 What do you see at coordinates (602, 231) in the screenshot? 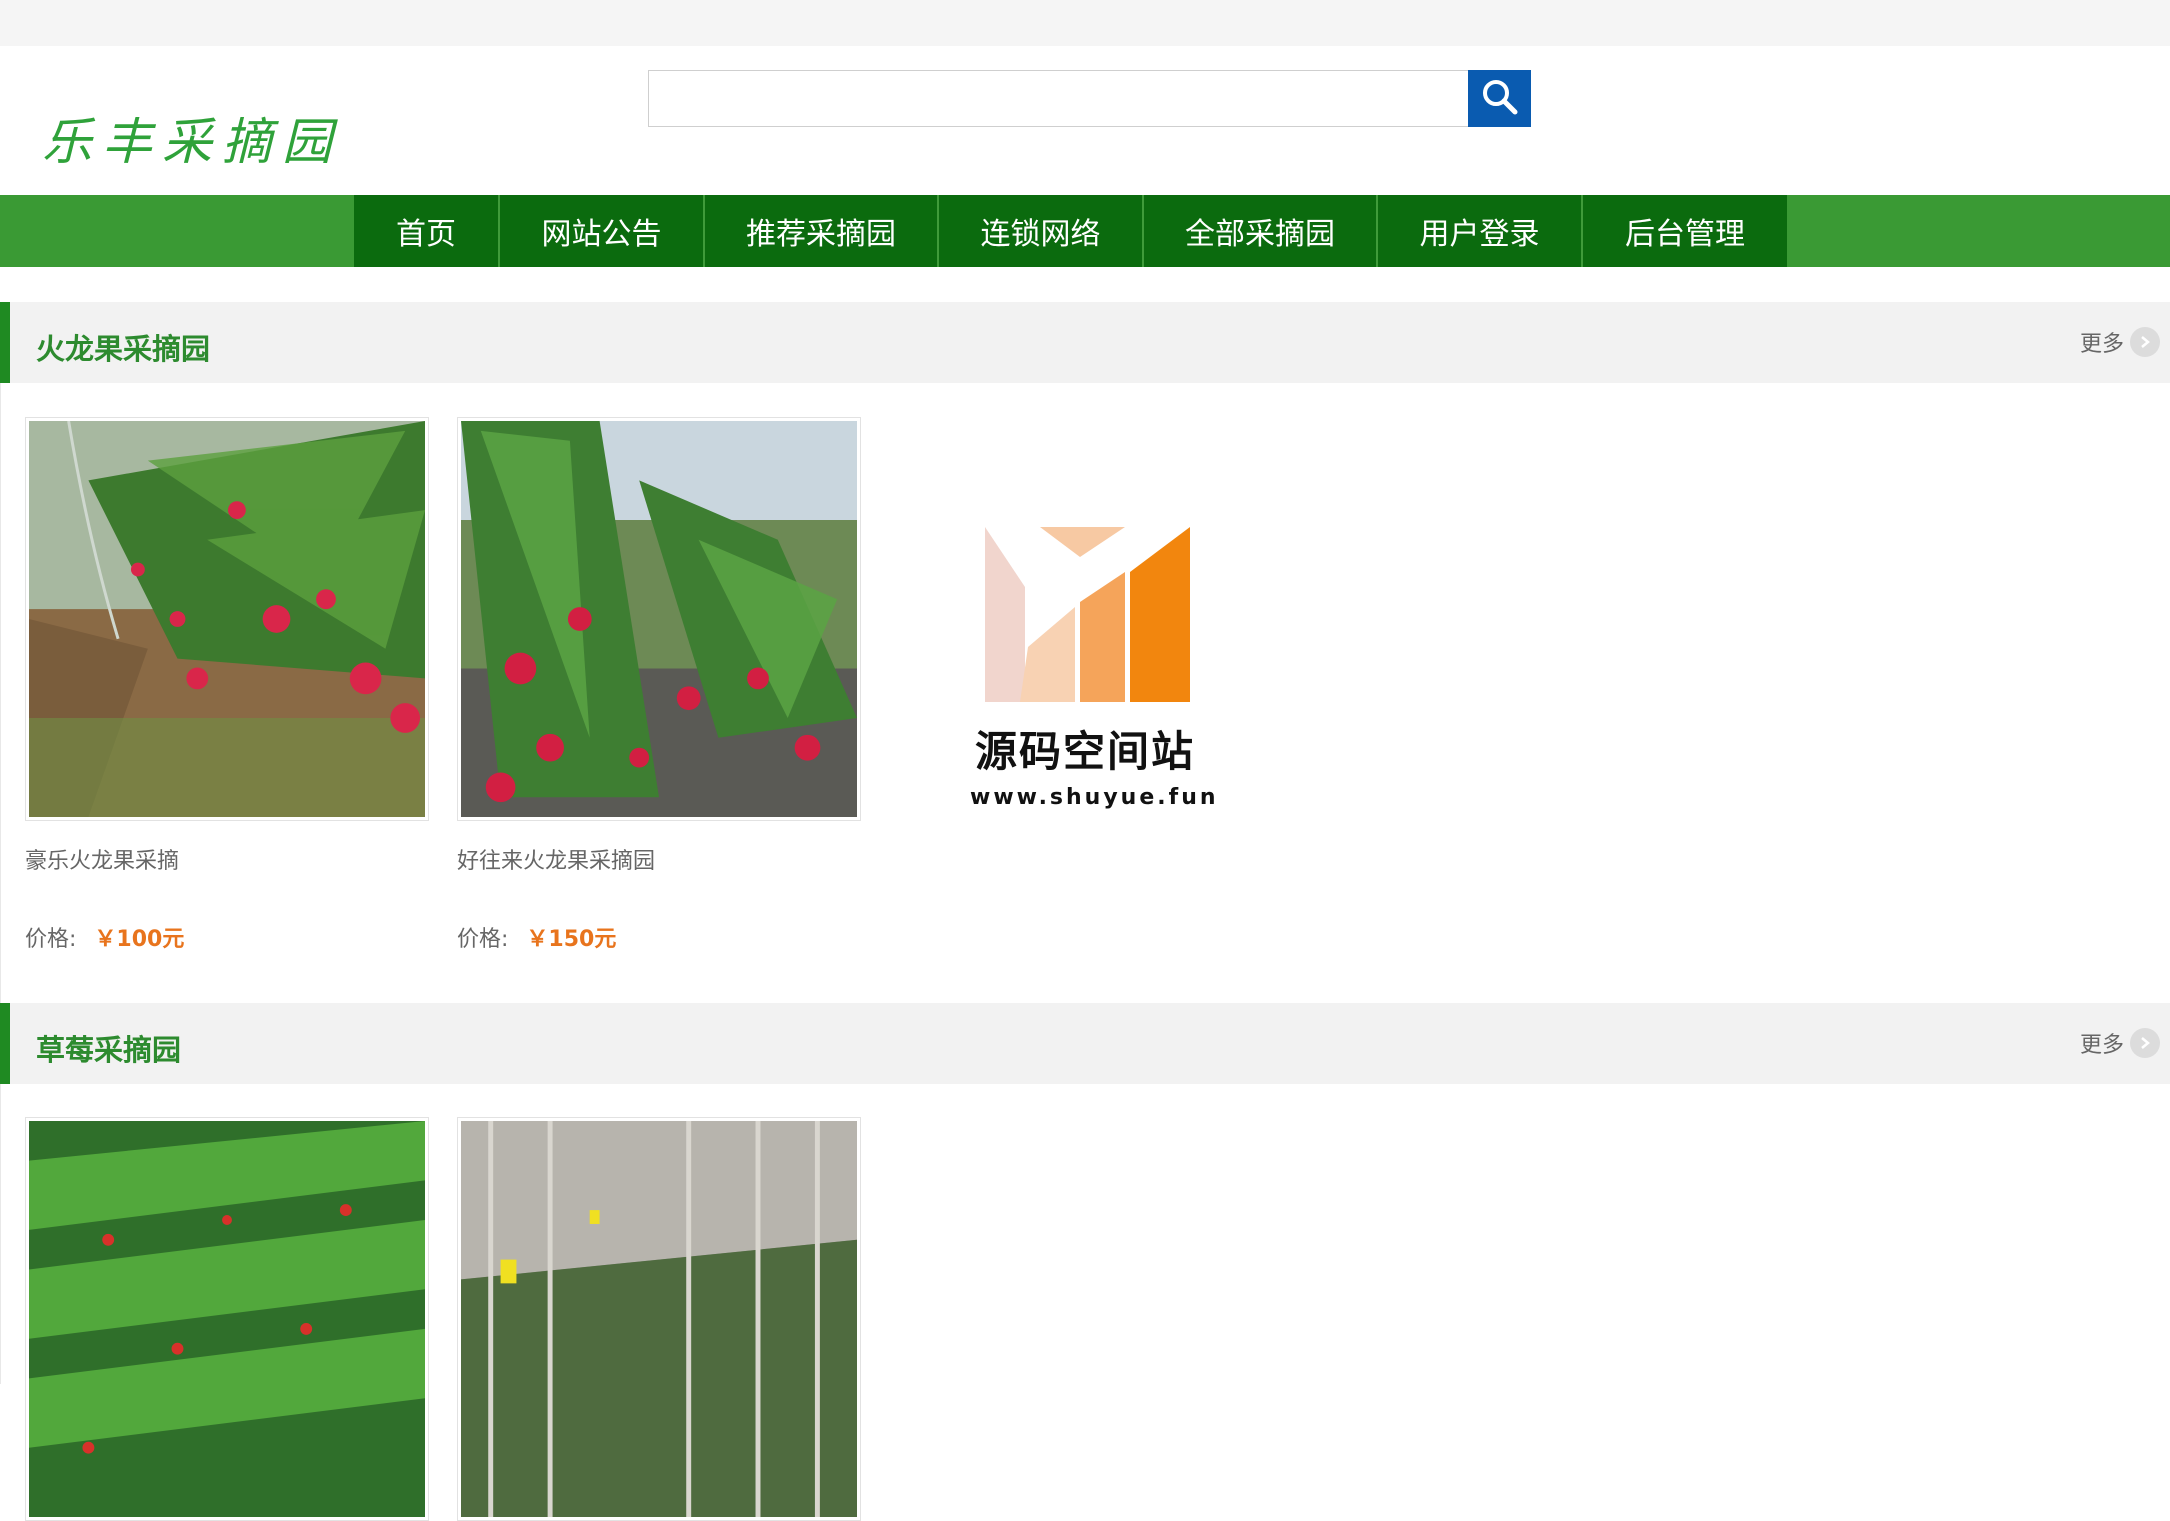
I see `nav-announcements: 网站公告` at bounding box center [602, 231].